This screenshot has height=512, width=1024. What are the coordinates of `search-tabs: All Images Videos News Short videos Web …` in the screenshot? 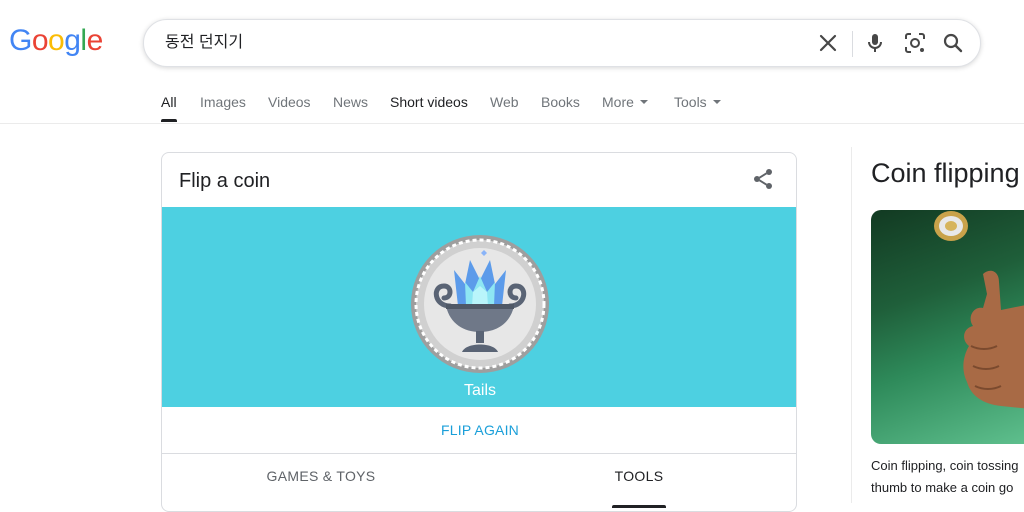 It's located at (512, 106).